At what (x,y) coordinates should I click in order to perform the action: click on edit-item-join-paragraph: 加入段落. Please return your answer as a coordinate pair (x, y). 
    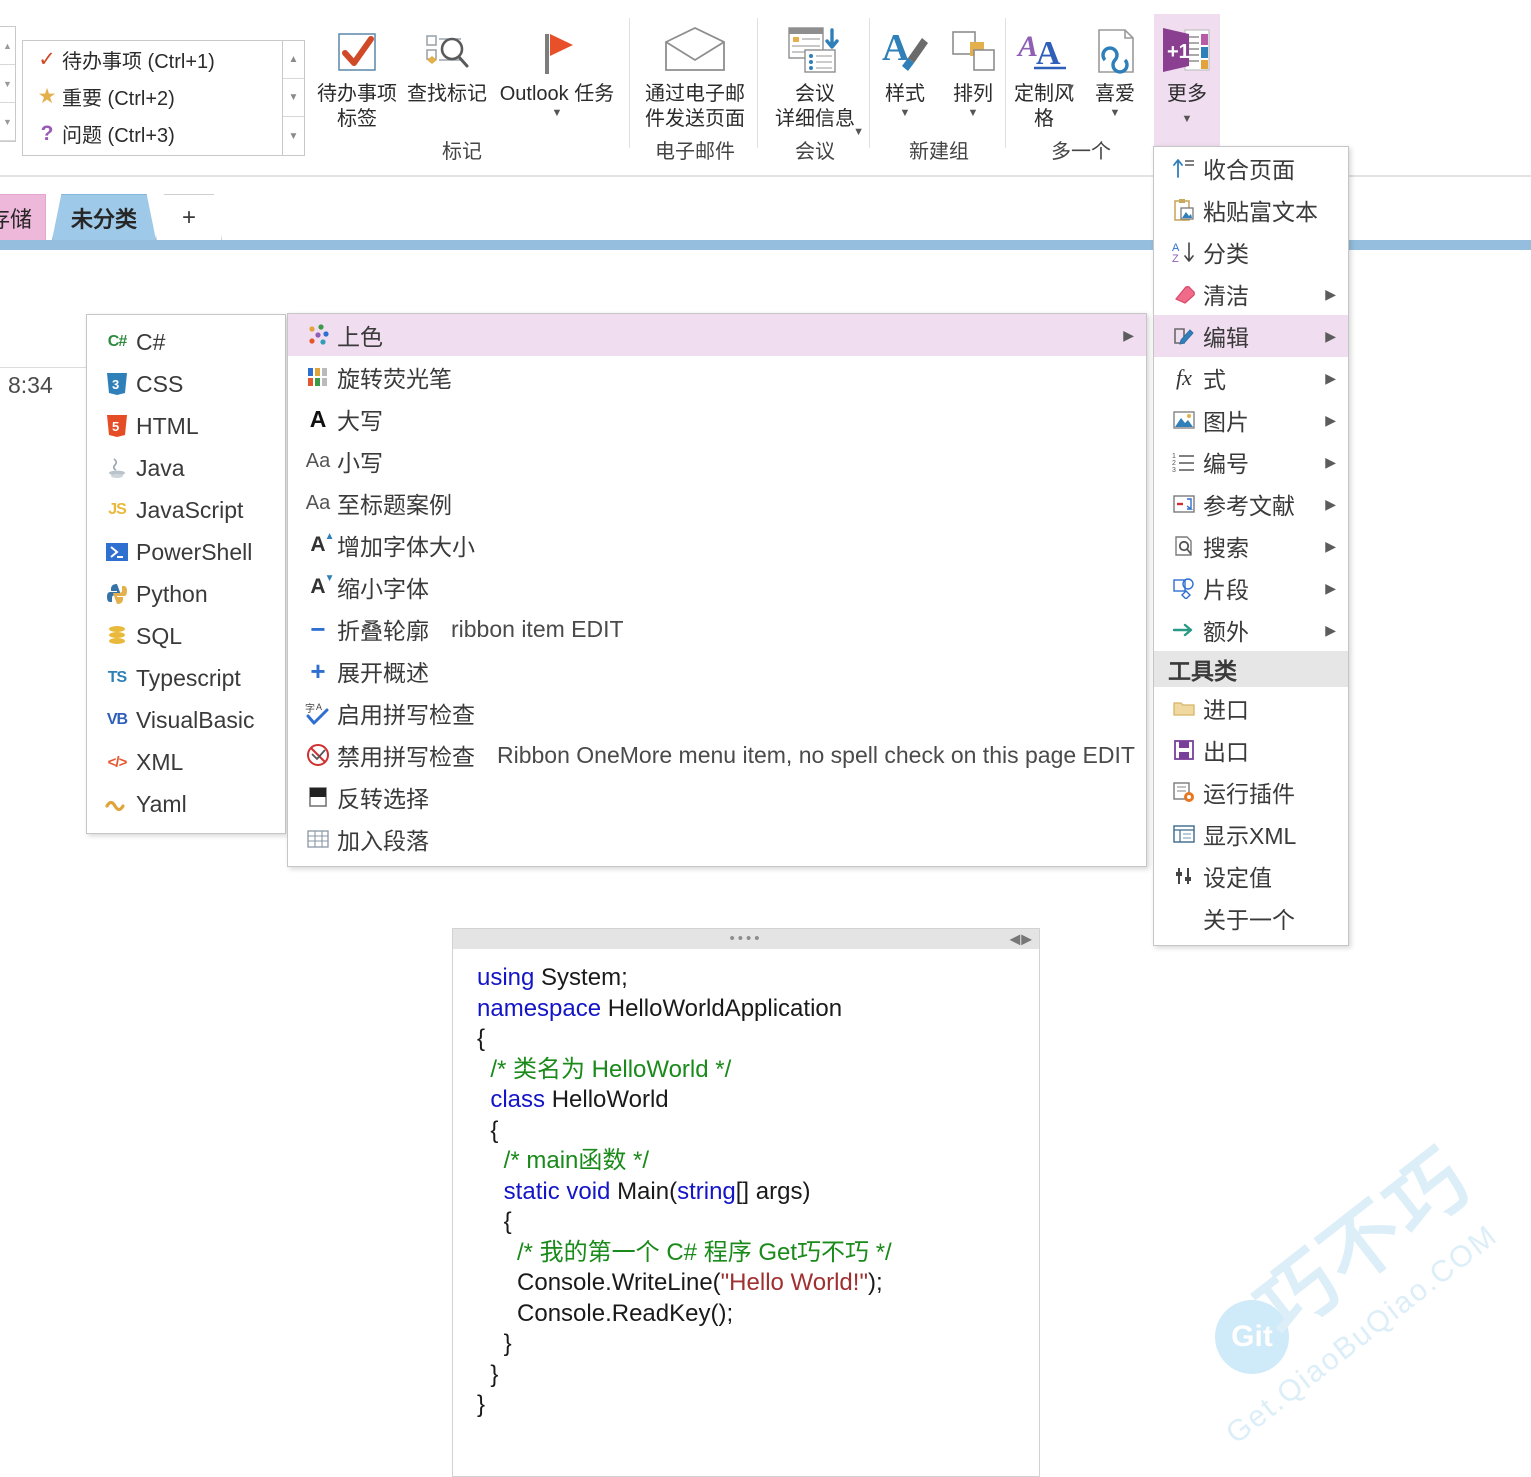
    Looking at the image, I should click on (717, 839).